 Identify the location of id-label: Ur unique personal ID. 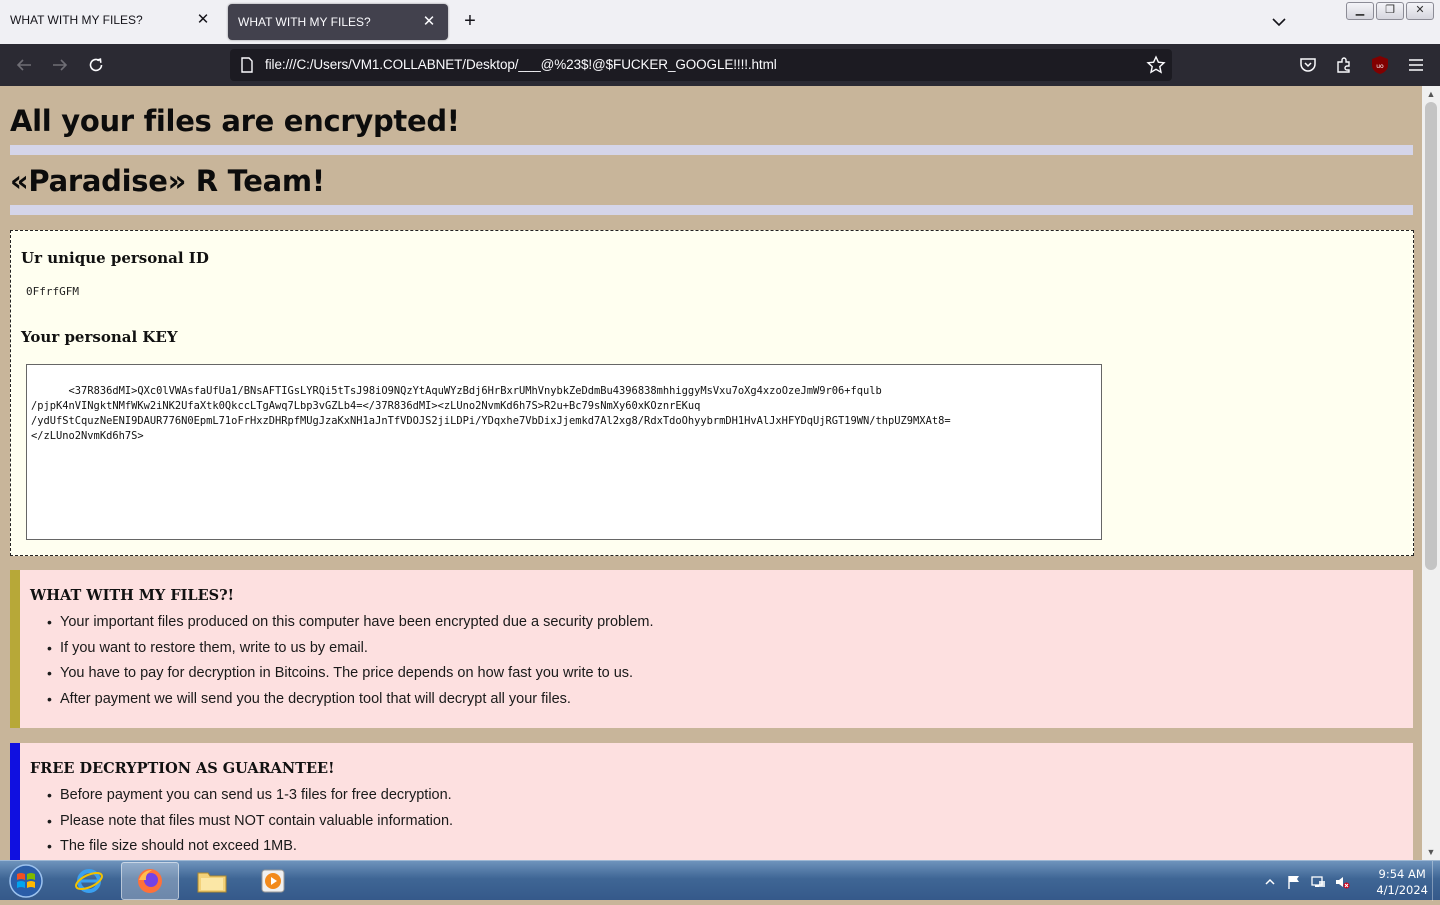
(115, 258).